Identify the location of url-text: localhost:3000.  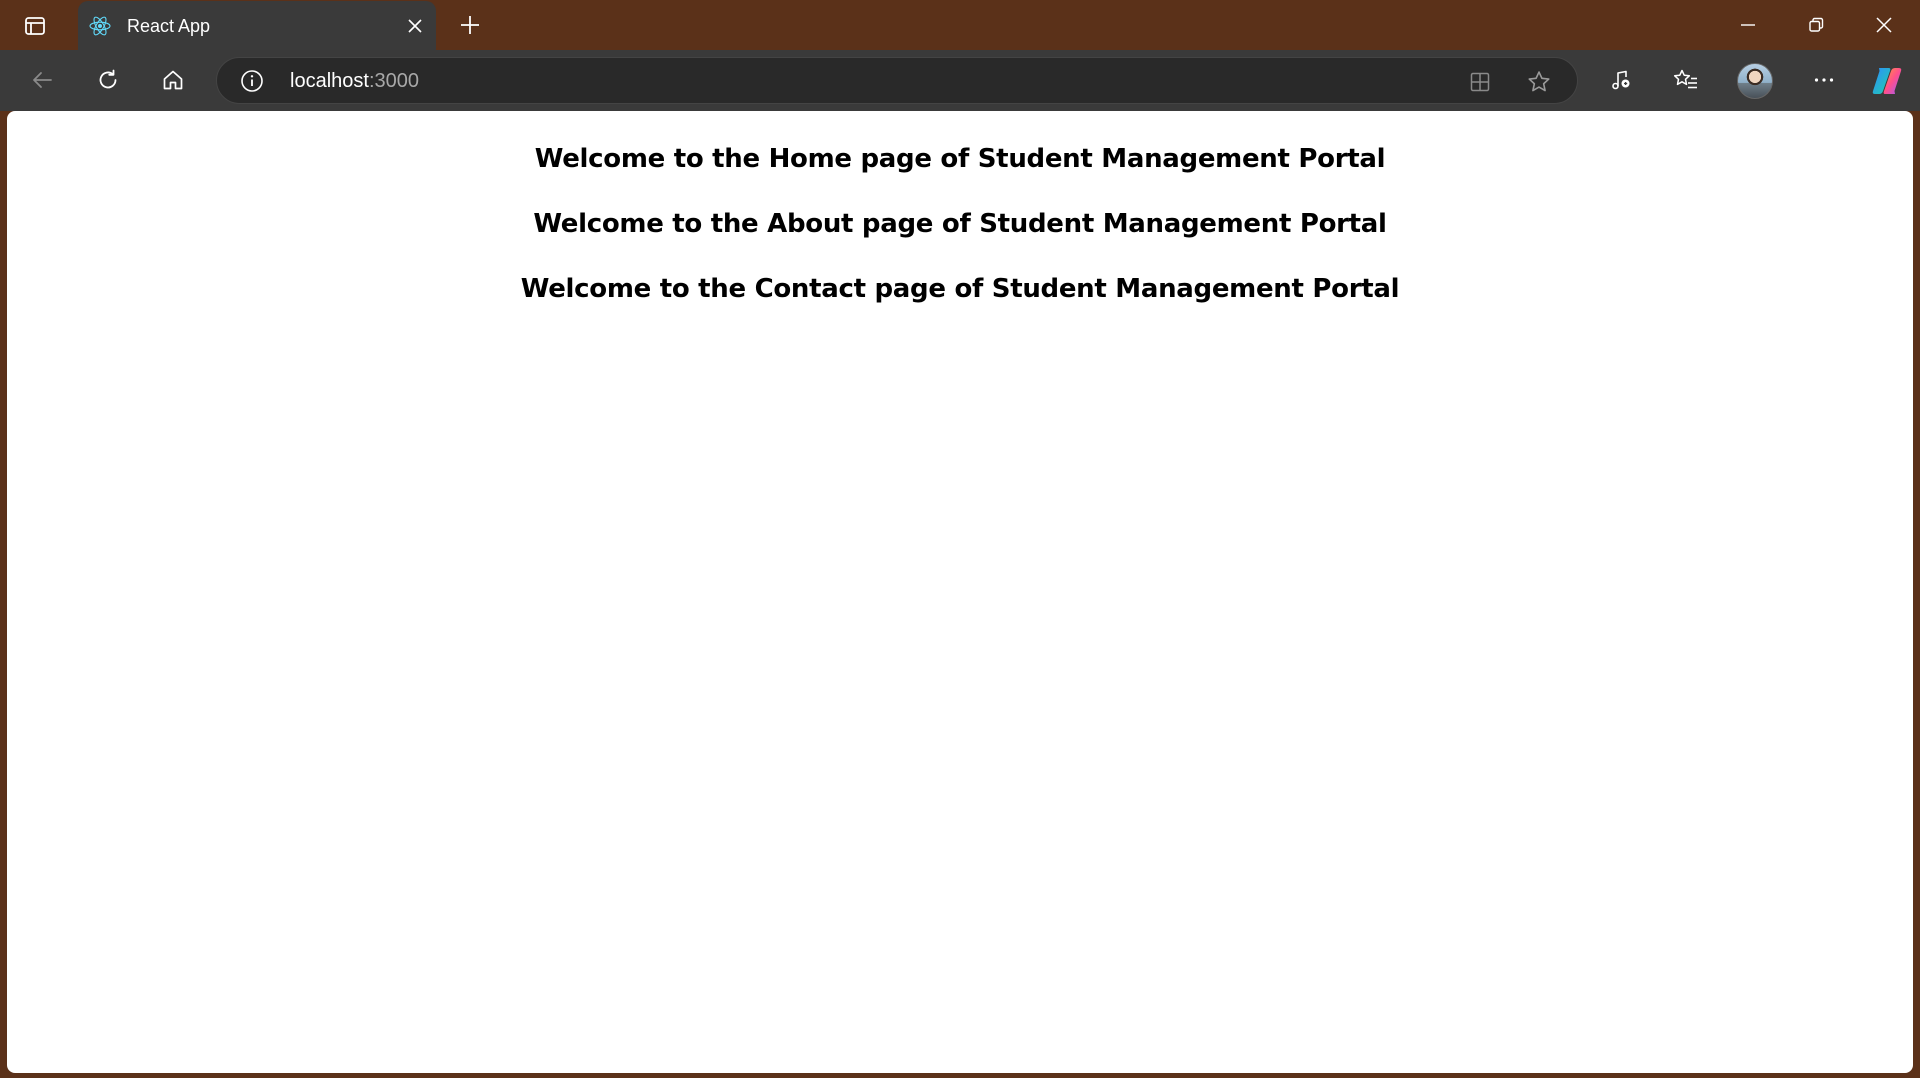
(354, 81).